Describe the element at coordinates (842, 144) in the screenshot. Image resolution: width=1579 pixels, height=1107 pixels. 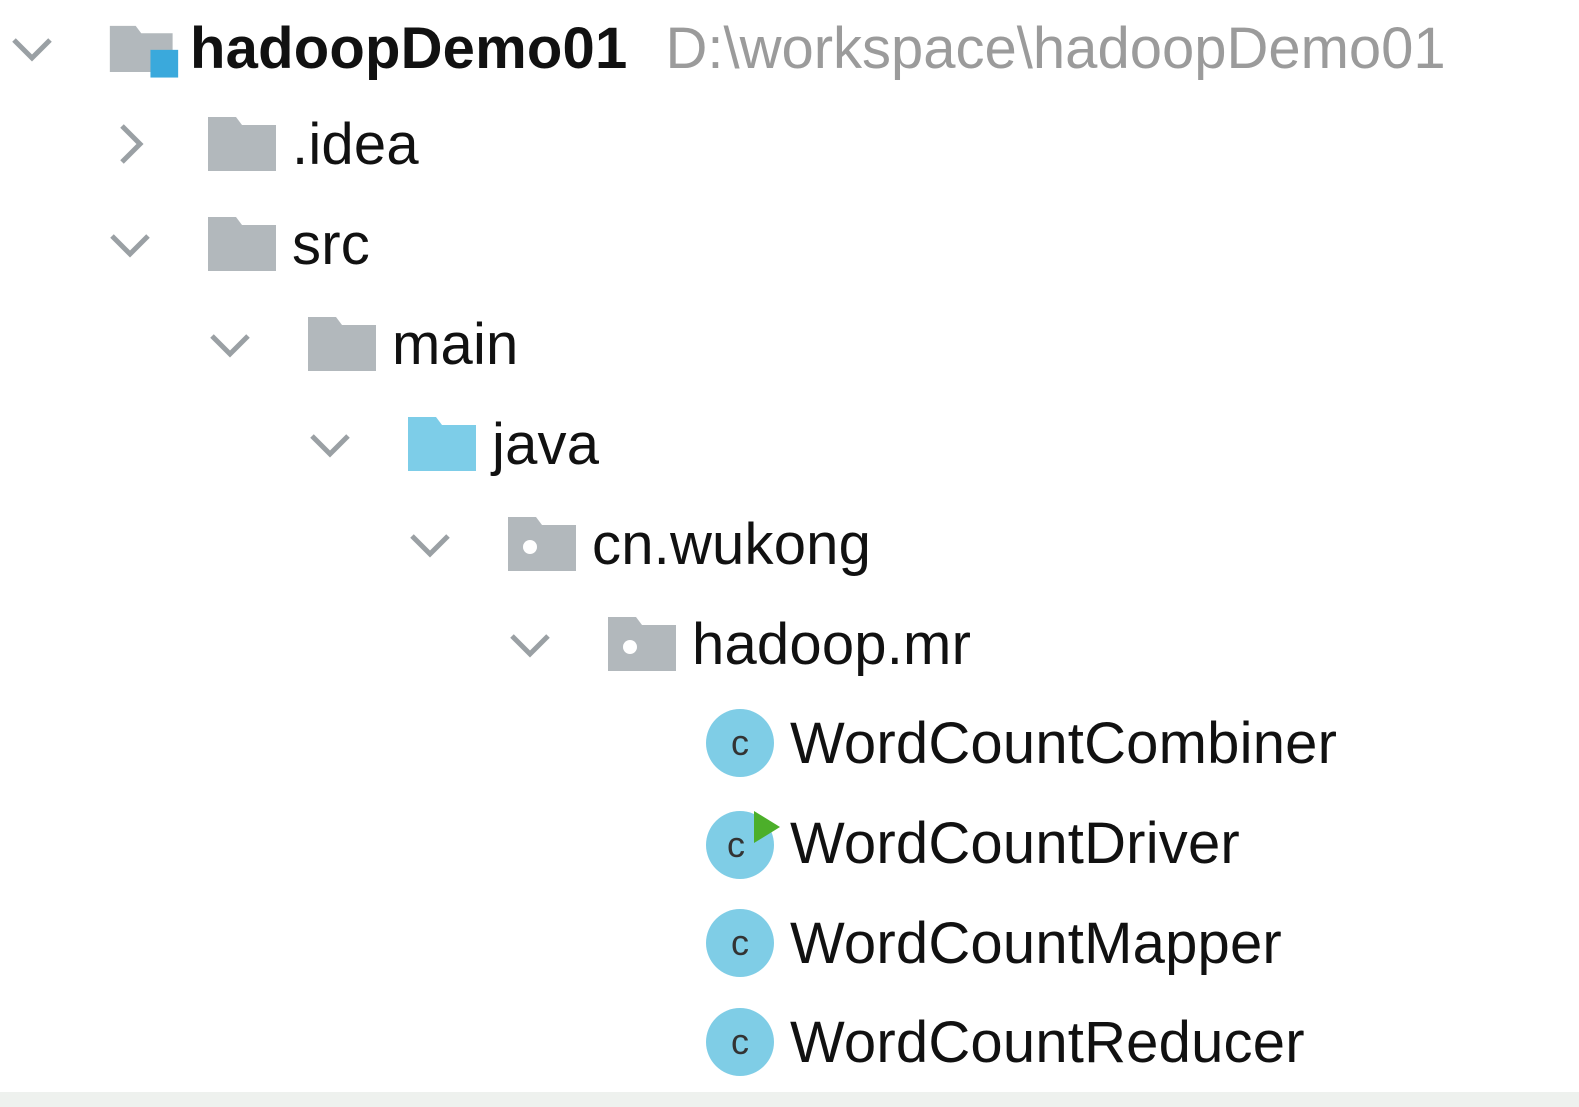
I see `tree-row-idea: .idea` at that location.